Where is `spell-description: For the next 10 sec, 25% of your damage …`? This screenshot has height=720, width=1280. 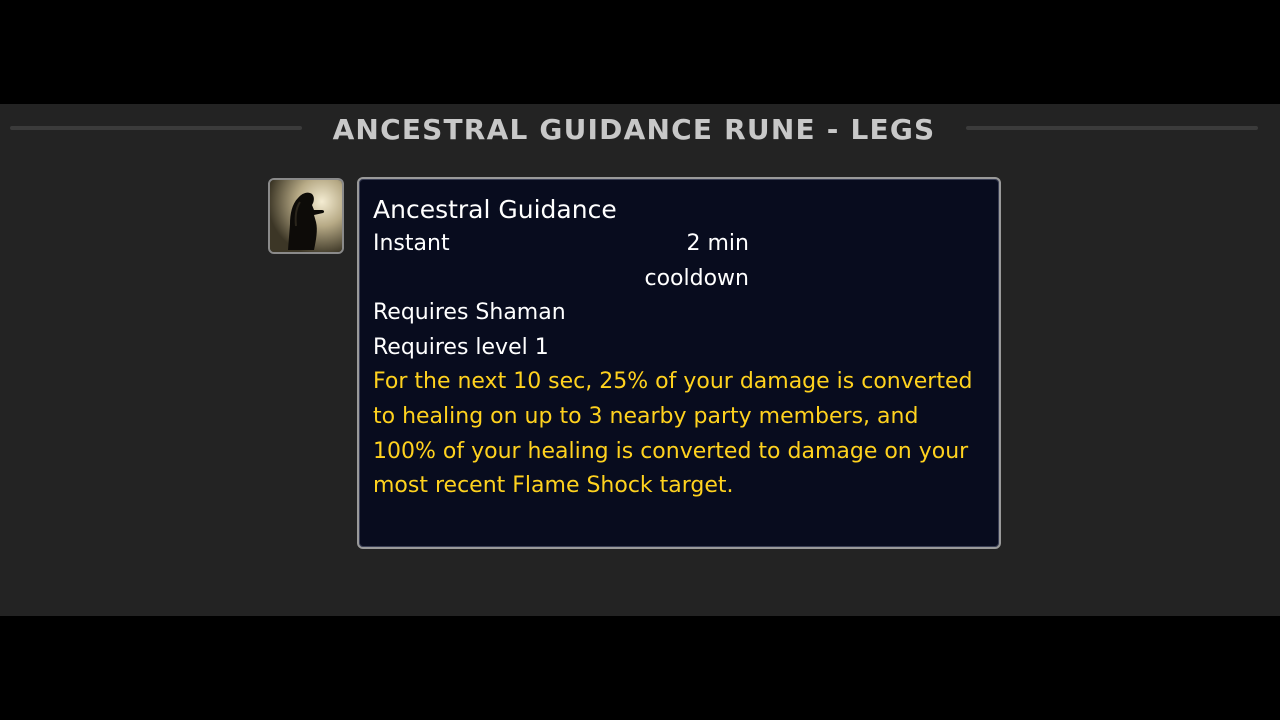
spell-description: For the next 10 sec, 25% of your damage … is located at coordinates (673, 434).